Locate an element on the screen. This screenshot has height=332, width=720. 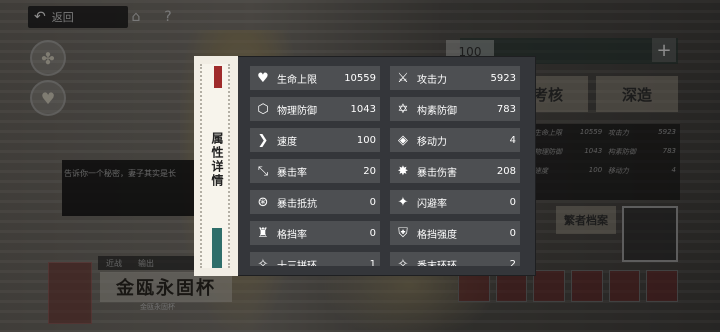
layers-icon: ◈ is located at coordinates (403, 140).